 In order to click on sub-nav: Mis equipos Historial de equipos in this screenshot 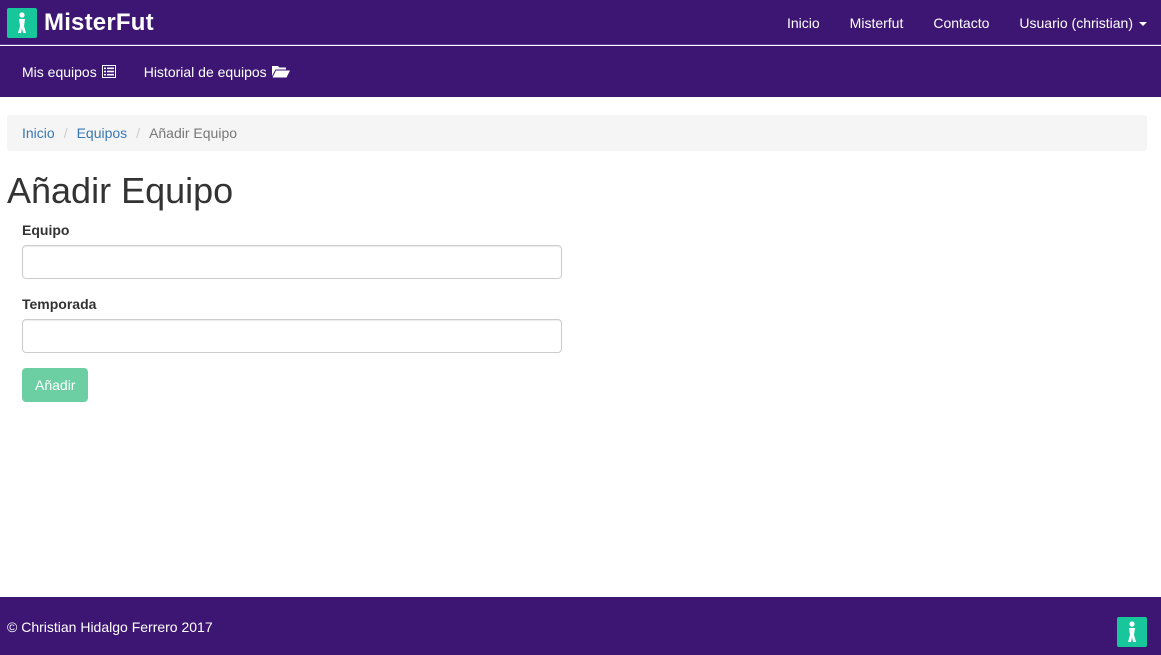, I will do `click(170, 71)`.